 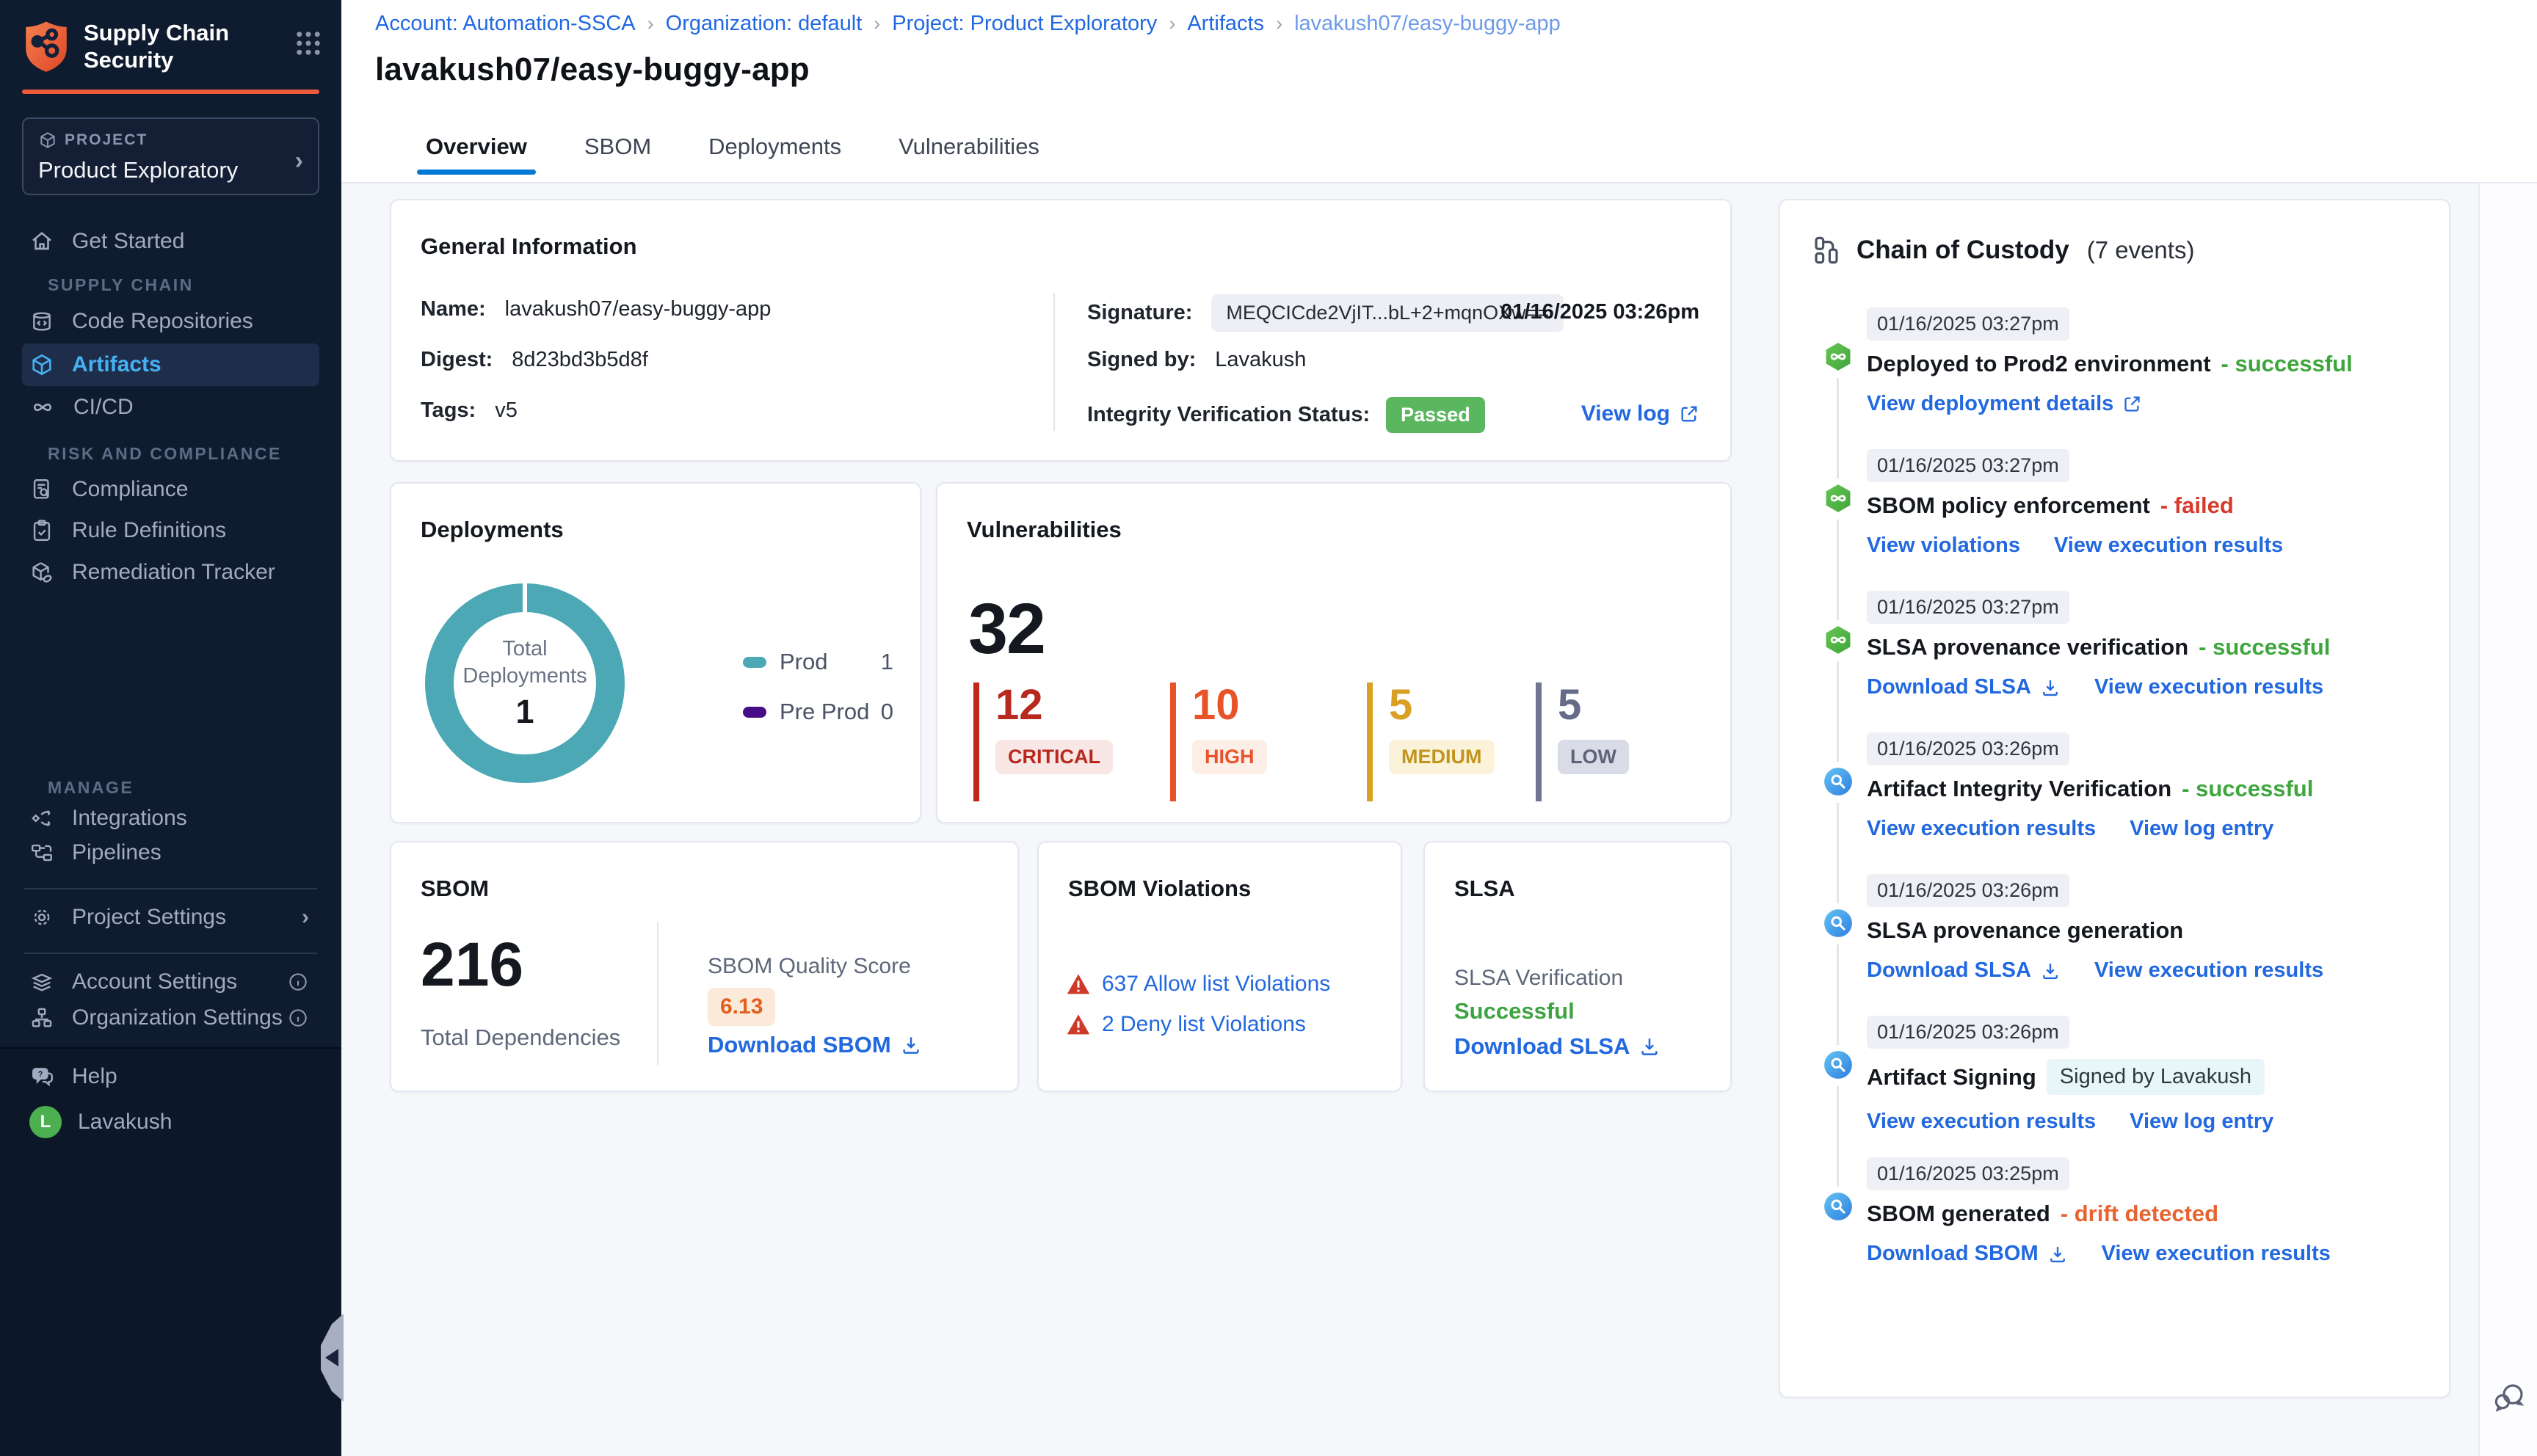 What do you see at coordinates (2004, 404) in the screenshot?
I see `view-deployment-details-link: View deployment details` at bounding box center [2004, 404].